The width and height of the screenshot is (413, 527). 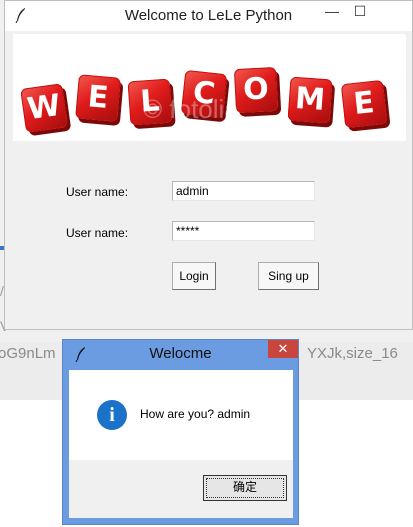 What do you see at coordinates (195, 414) in the screenshot?
I see `dialog-message: How are you? admin` at bounding box center [195, 414].